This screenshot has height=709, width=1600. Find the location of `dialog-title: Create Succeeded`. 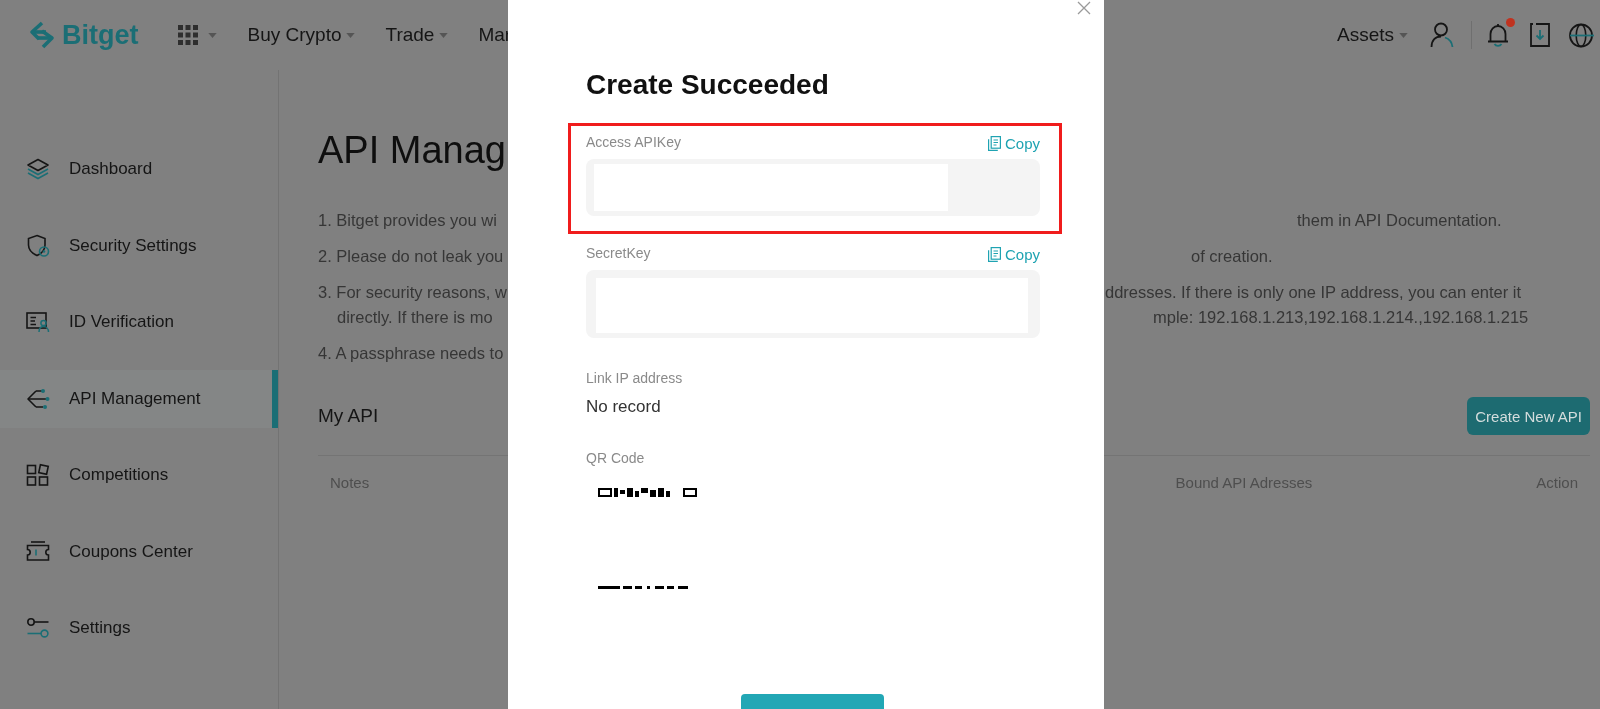

dialog-title: Create Succeeded is located at coordinates (707, 85).